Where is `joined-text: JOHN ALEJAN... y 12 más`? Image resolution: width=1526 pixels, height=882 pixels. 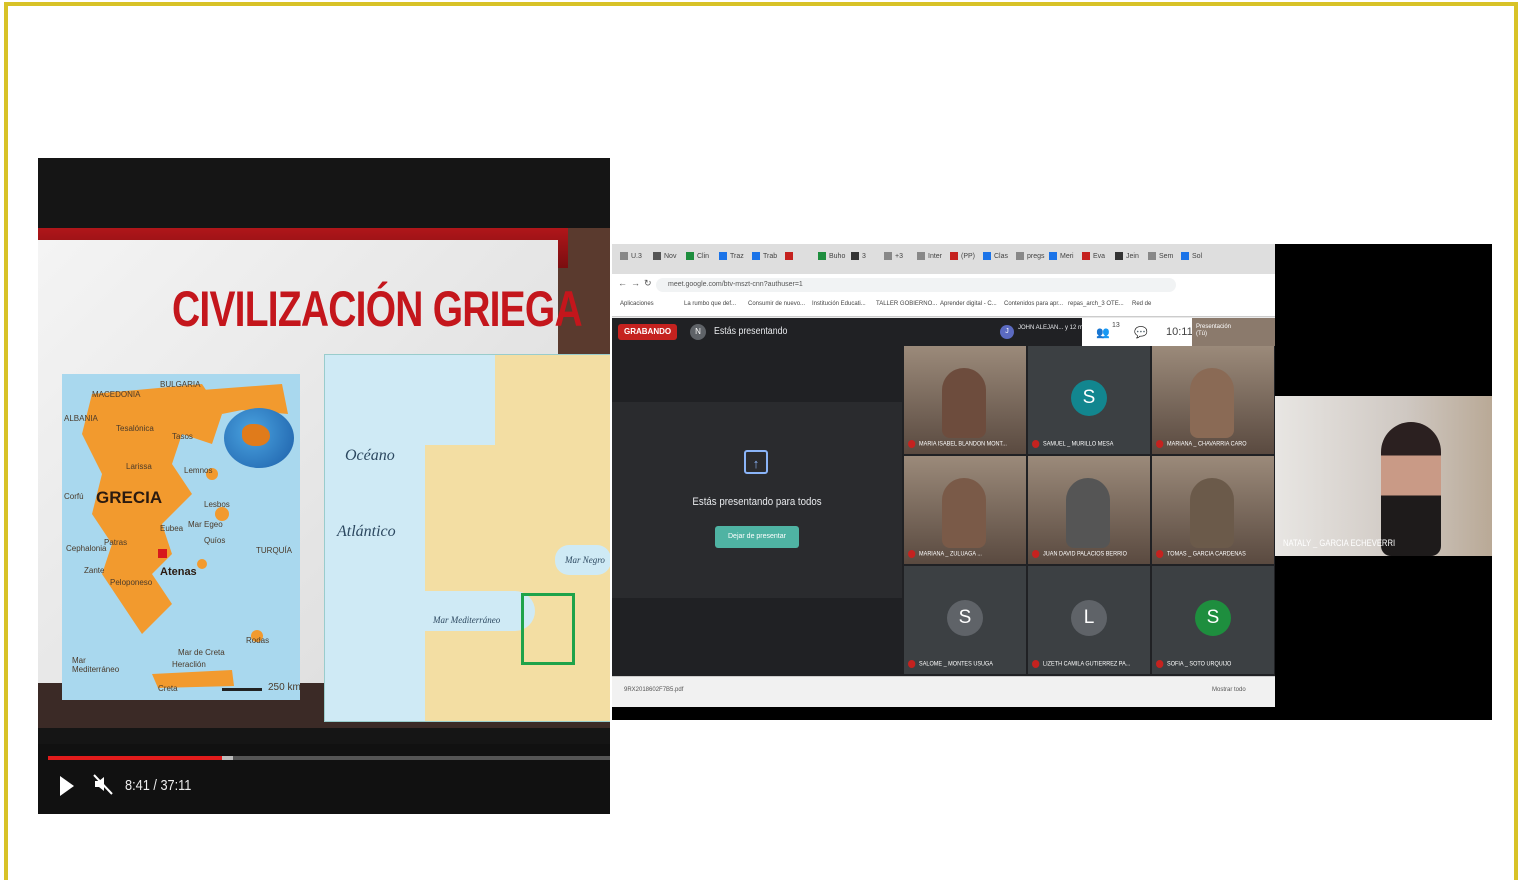 joined-text: JOHN ALEJAN... y 12 más is located at coordinates (1054, 328).